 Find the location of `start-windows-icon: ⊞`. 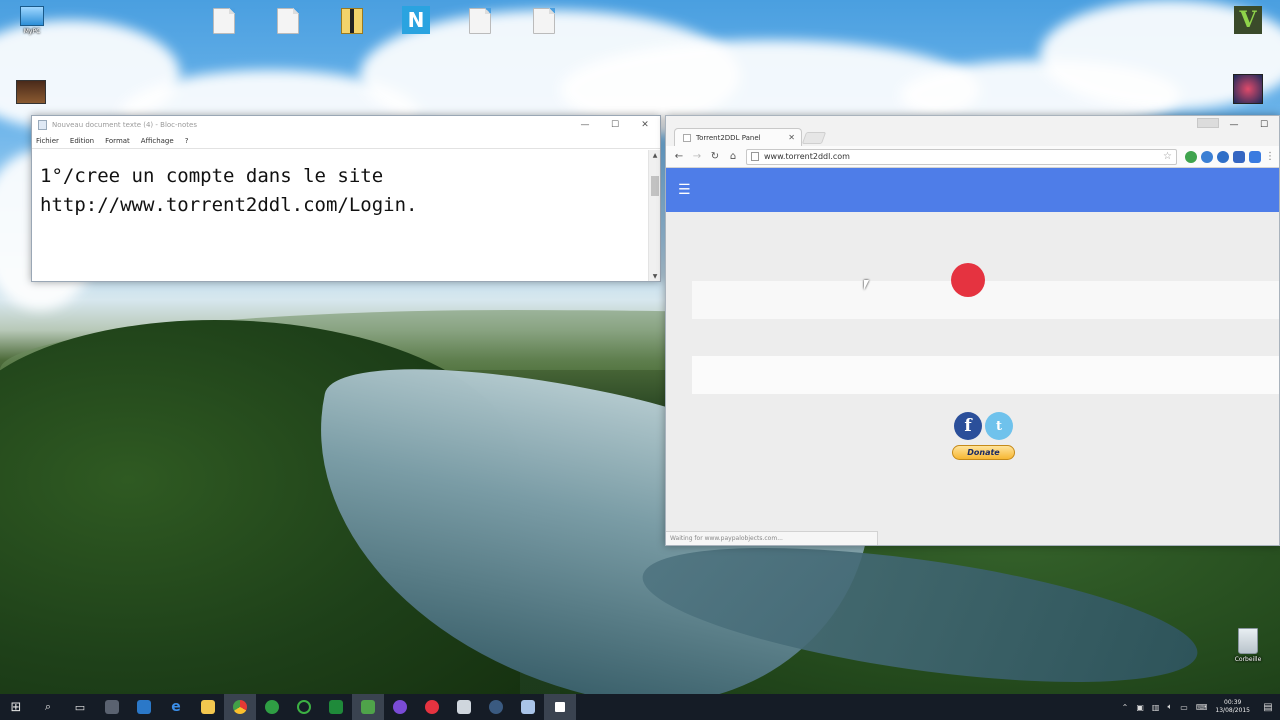

start-windows-icon: ⊞ is located at coordinates (16, 707).